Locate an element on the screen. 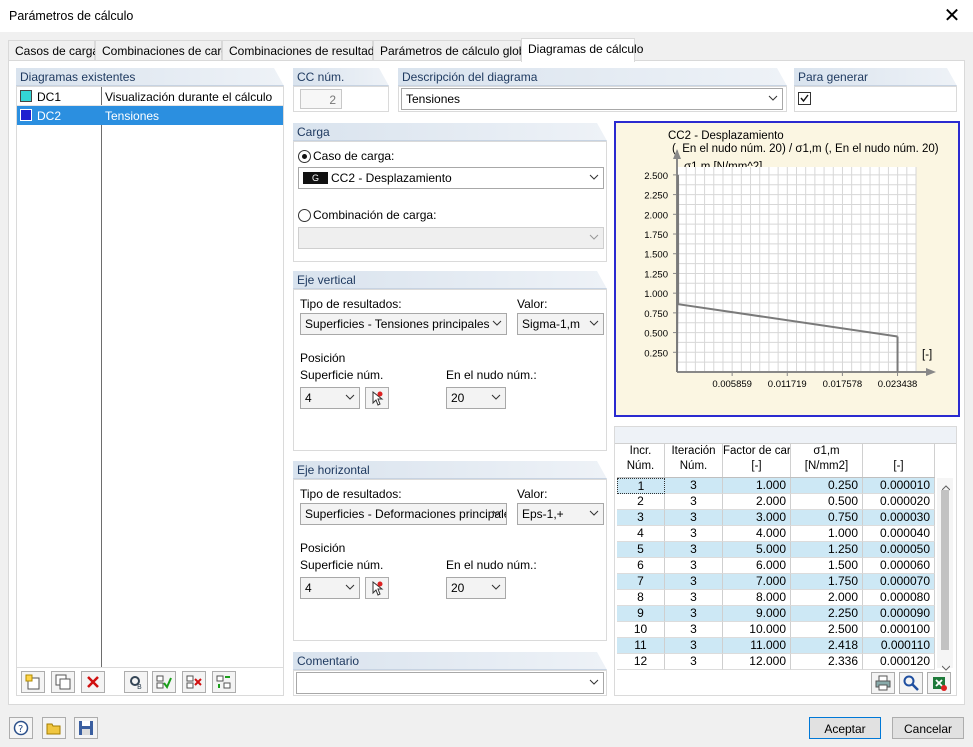 The width and height of the screenshot is (973, 747). toggle-check-button is located at coordinates (224, 682).